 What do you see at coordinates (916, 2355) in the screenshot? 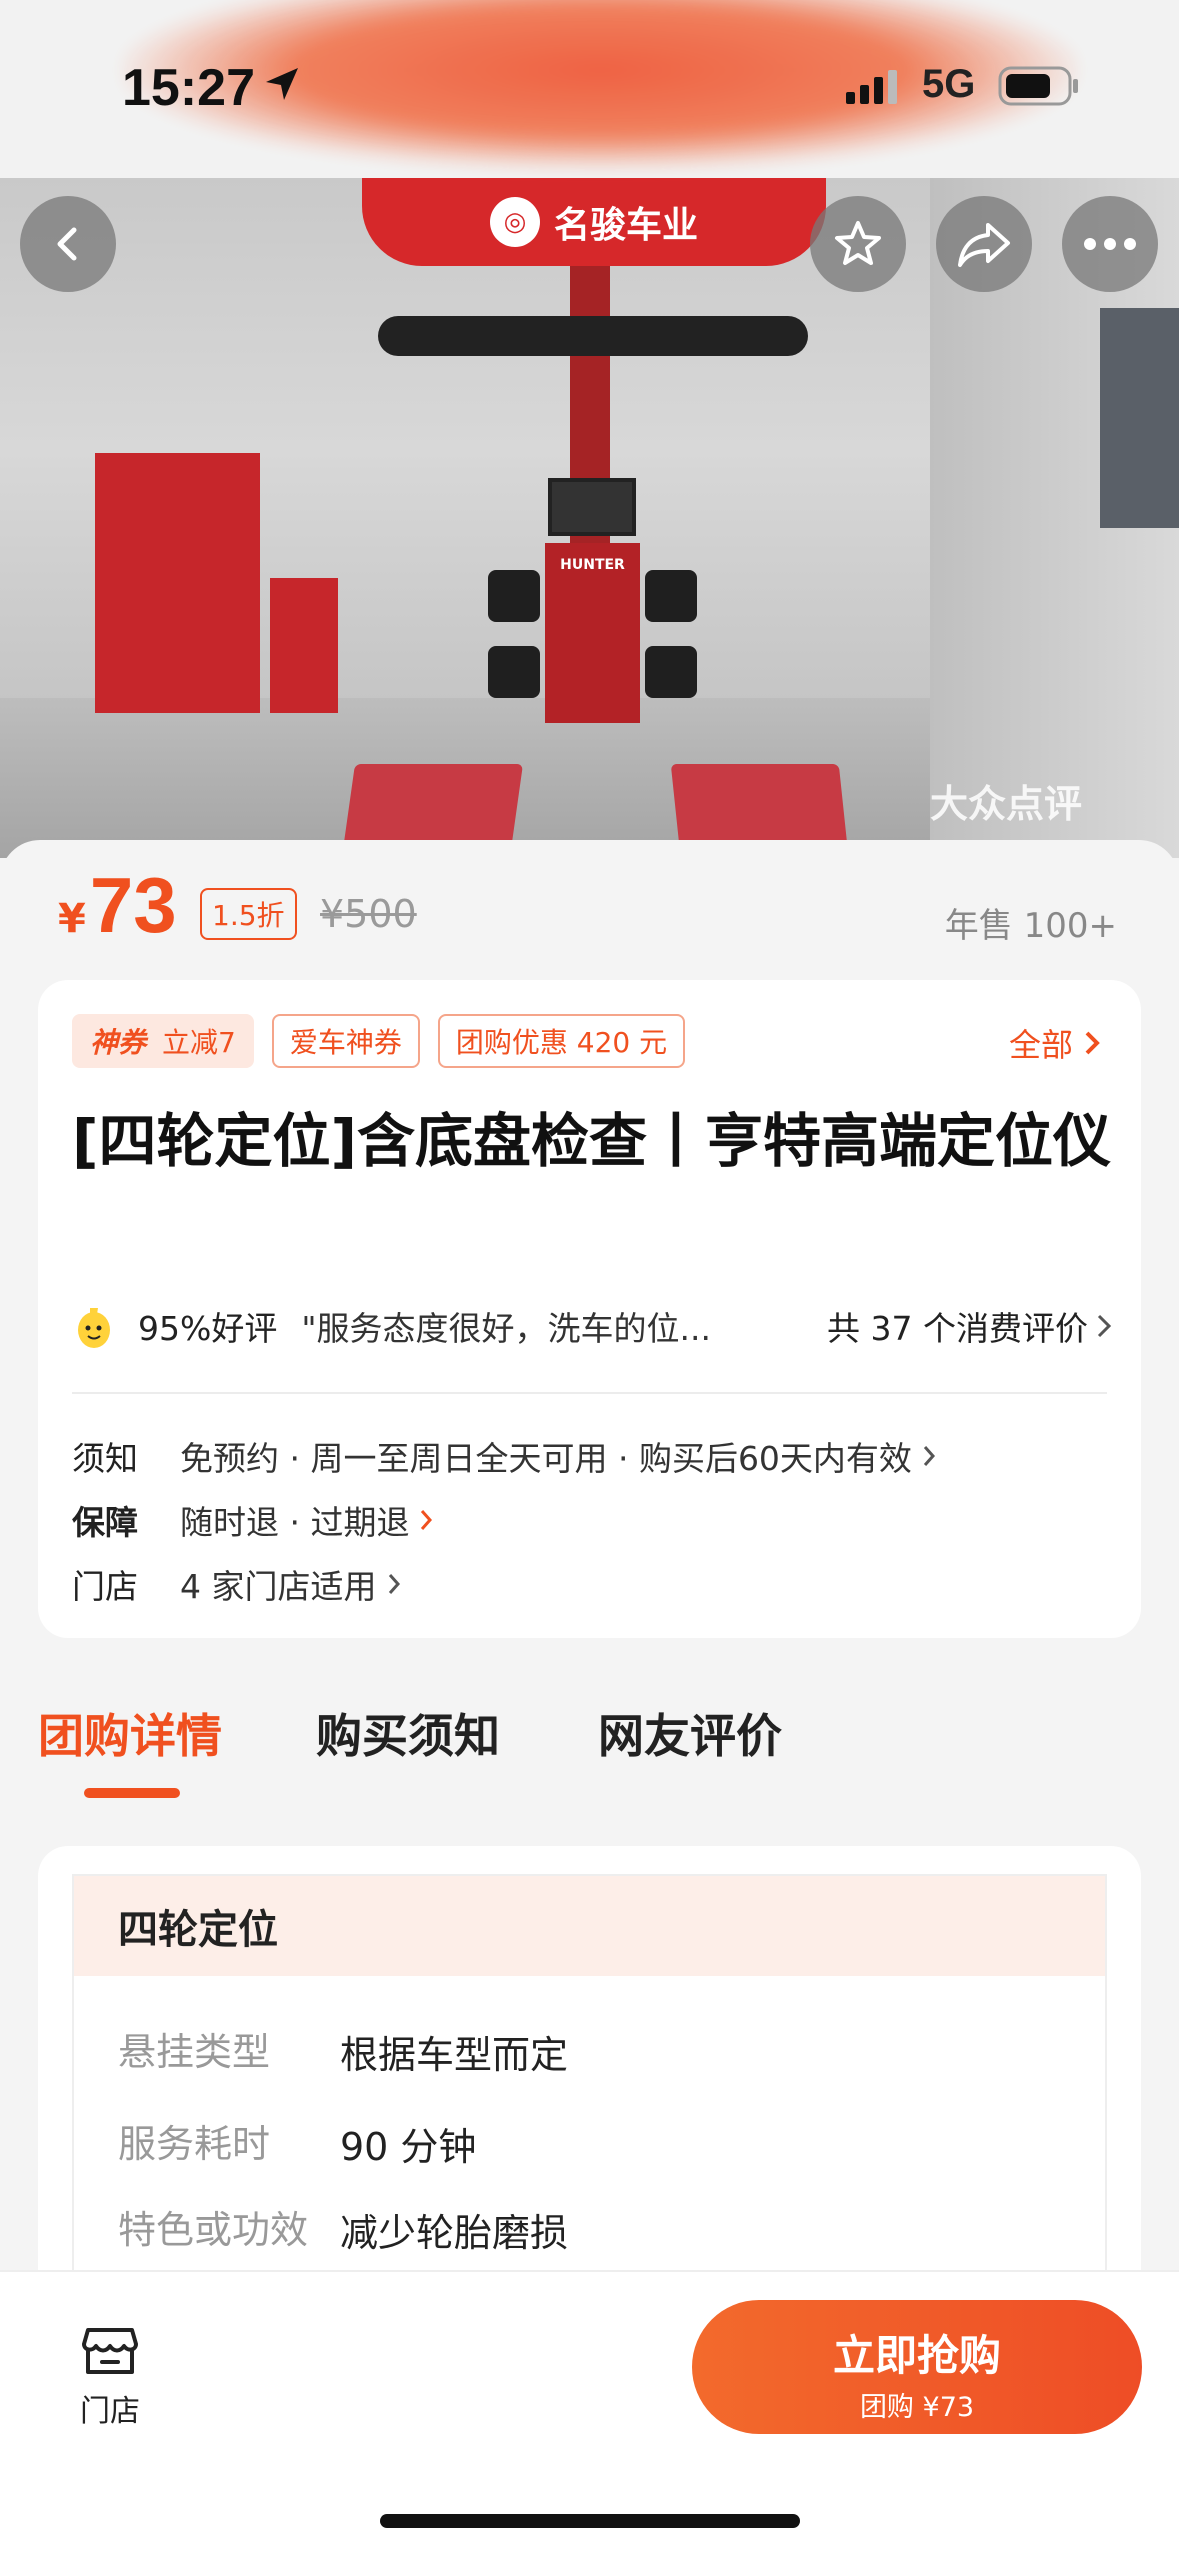
I see `buy-now-label: 立即抢购` at bounding box center [916, 2355].